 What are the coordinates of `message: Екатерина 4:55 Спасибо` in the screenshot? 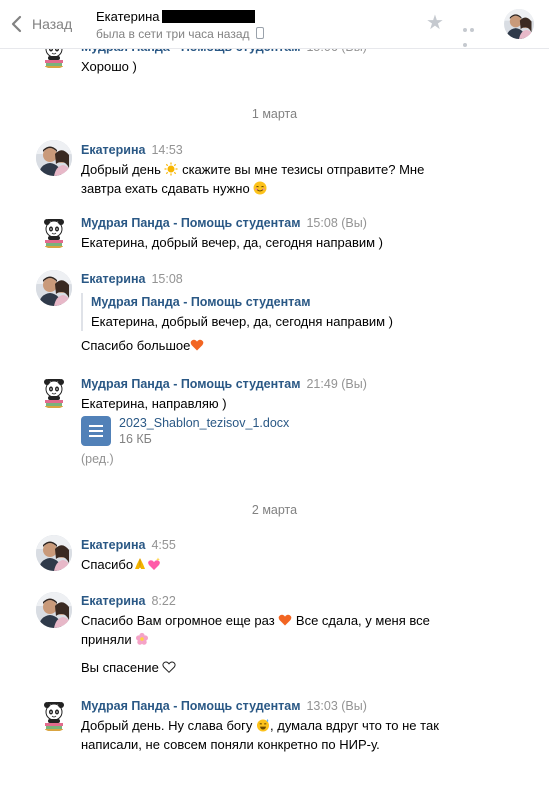 It's located at (128, 554).